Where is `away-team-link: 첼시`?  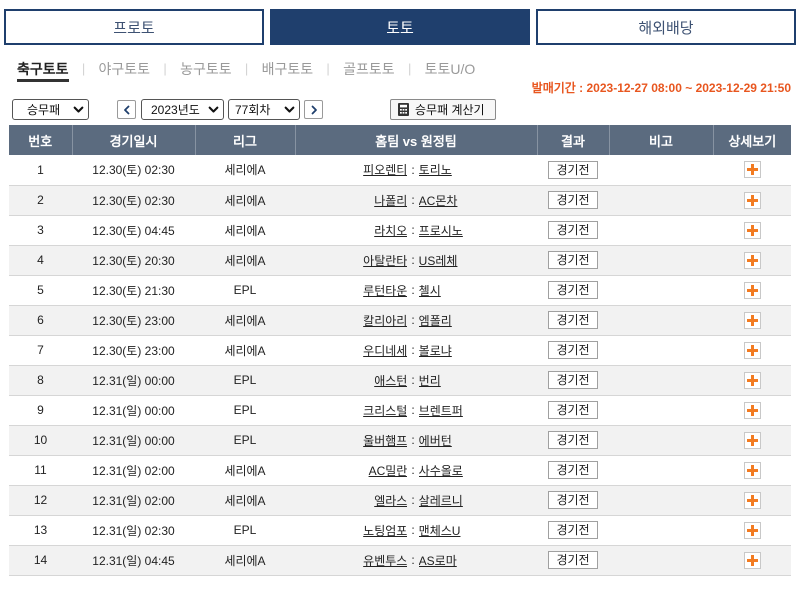
away-team-link: 첼시 is located at coordinates (430, 291).